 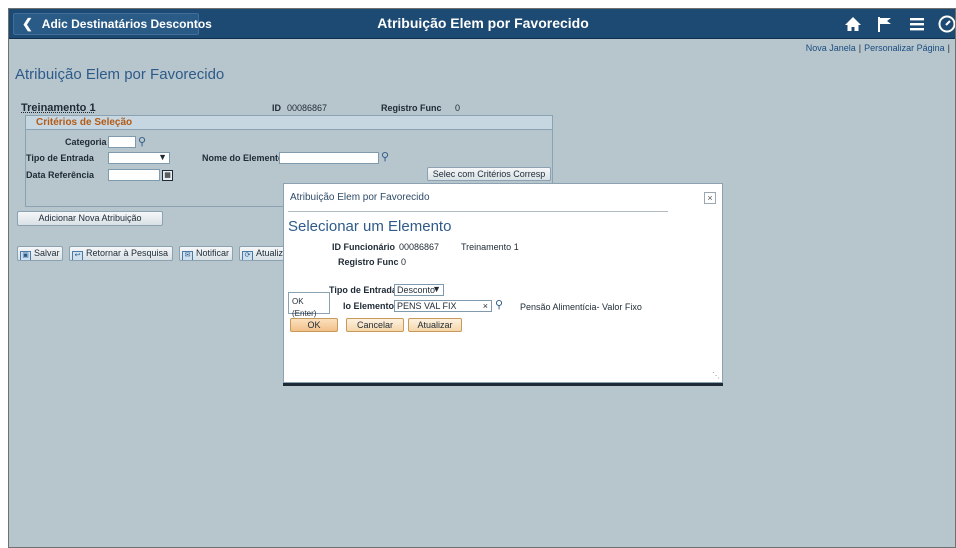 I want to click on refresh-button: Atualizar, so click(x=435, y=325).